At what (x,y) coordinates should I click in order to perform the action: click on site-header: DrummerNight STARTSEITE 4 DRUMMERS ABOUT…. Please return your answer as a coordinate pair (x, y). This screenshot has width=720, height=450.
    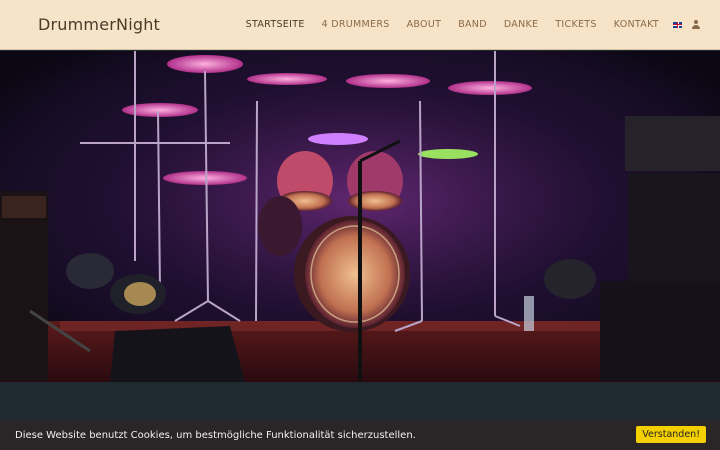
    Looking at the image, I should click on (360, 25).